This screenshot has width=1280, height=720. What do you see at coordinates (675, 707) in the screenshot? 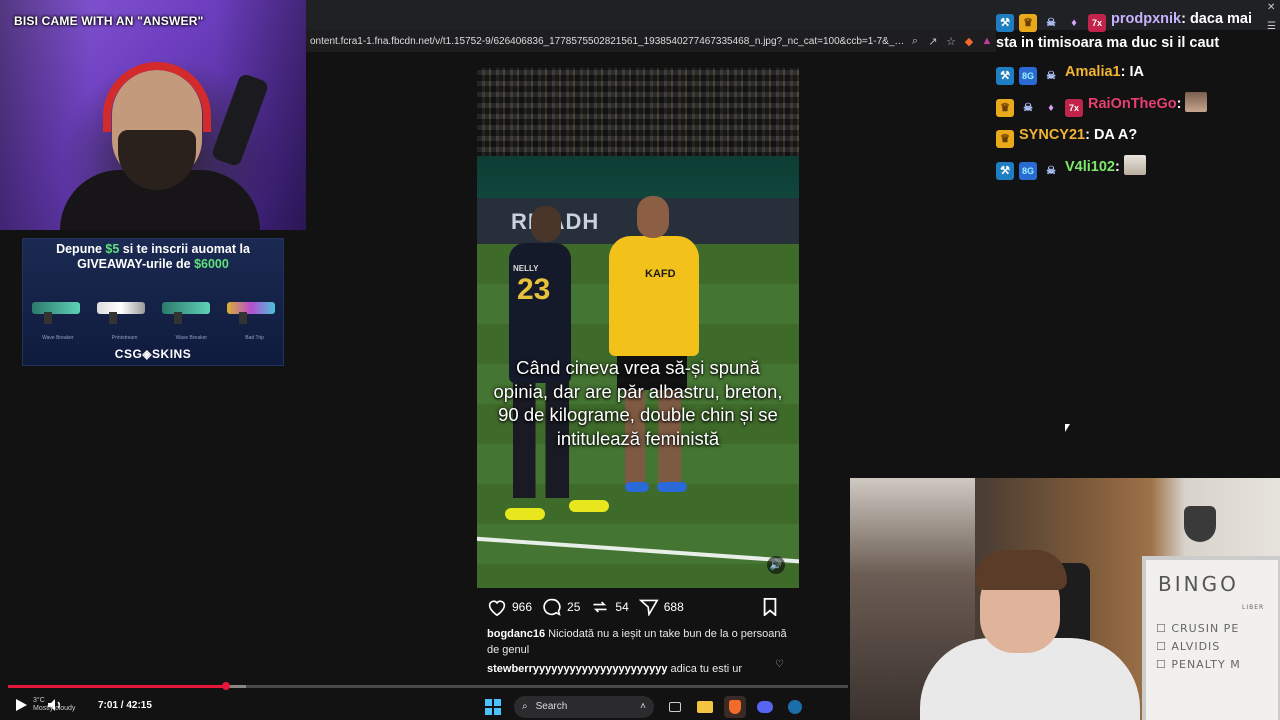
I see `task-view-icon` at bounding box center [675, 707].